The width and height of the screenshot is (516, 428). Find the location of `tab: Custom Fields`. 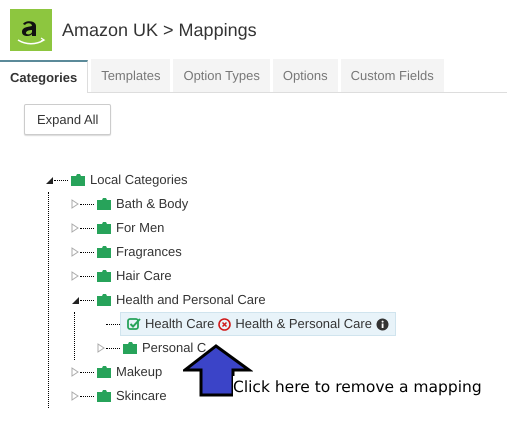

tab: Custom Fields is located at coordinates (392, 75).